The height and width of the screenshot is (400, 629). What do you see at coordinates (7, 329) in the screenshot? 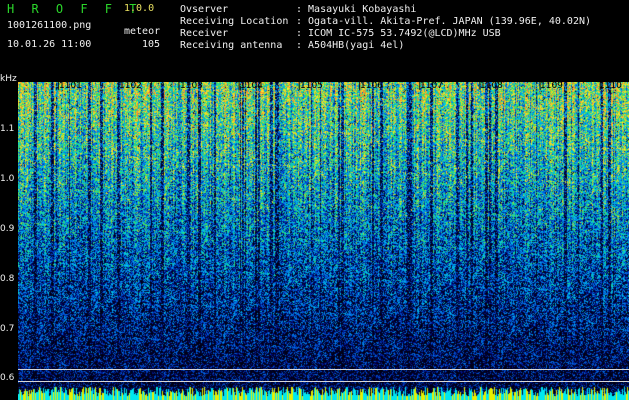
I see `y-tick-label: 0.7` at bounding box center [7, 329].